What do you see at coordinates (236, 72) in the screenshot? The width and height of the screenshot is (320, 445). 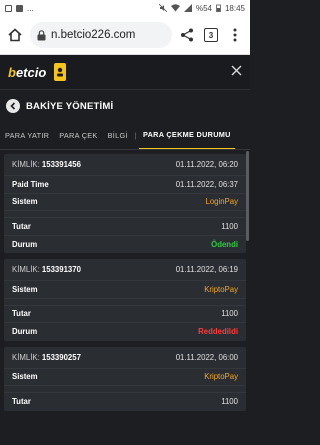 I see `close-icon` at bounding box center [236, 72].